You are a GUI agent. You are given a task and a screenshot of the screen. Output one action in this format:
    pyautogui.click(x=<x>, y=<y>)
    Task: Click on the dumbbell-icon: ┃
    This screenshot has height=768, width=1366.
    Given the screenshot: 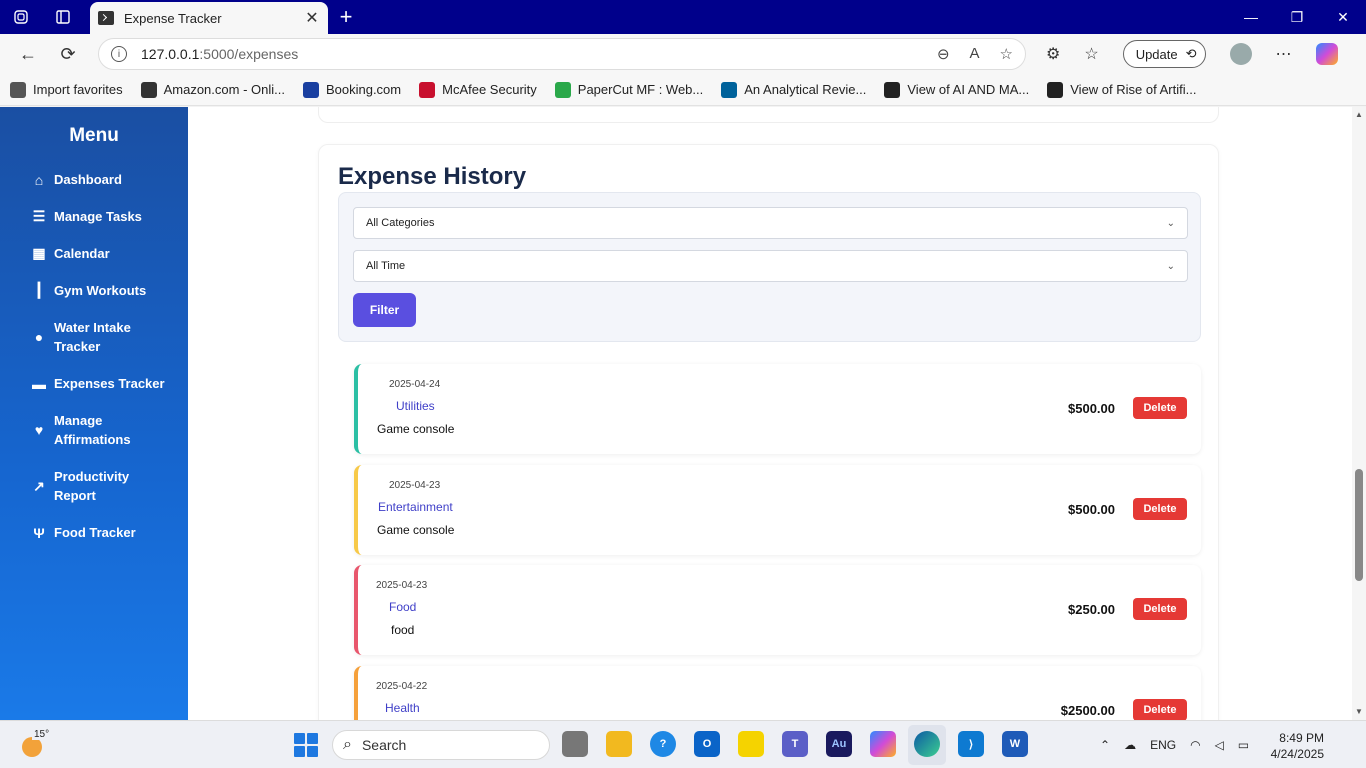 What is the action you would take?
    pyautogui.click(x=39, y=290)
    